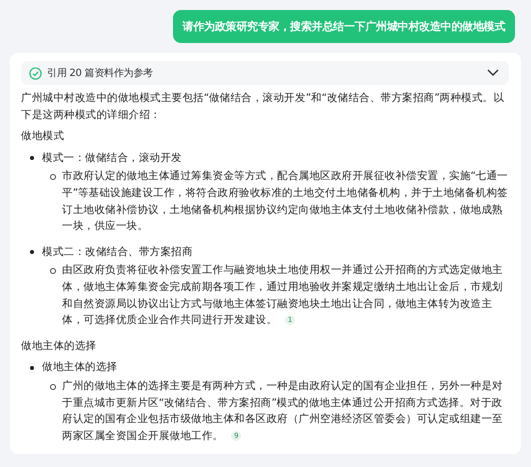  I want to click on list-item-title: 模式一：做储结合，滚动开发, so click(112, 158).